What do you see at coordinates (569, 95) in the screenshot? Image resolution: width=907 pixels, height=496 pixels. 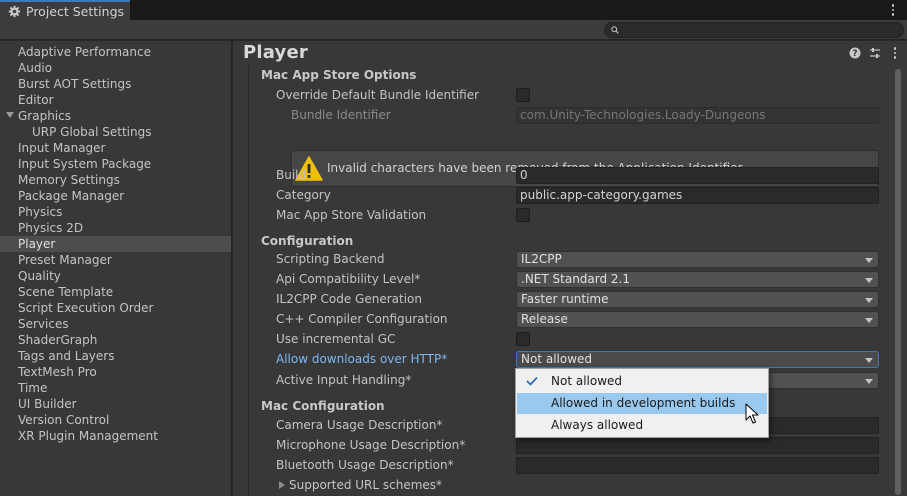 I see `row-override-bundle: Override Default Bundle Identifier` at bounding box center [569, 95].